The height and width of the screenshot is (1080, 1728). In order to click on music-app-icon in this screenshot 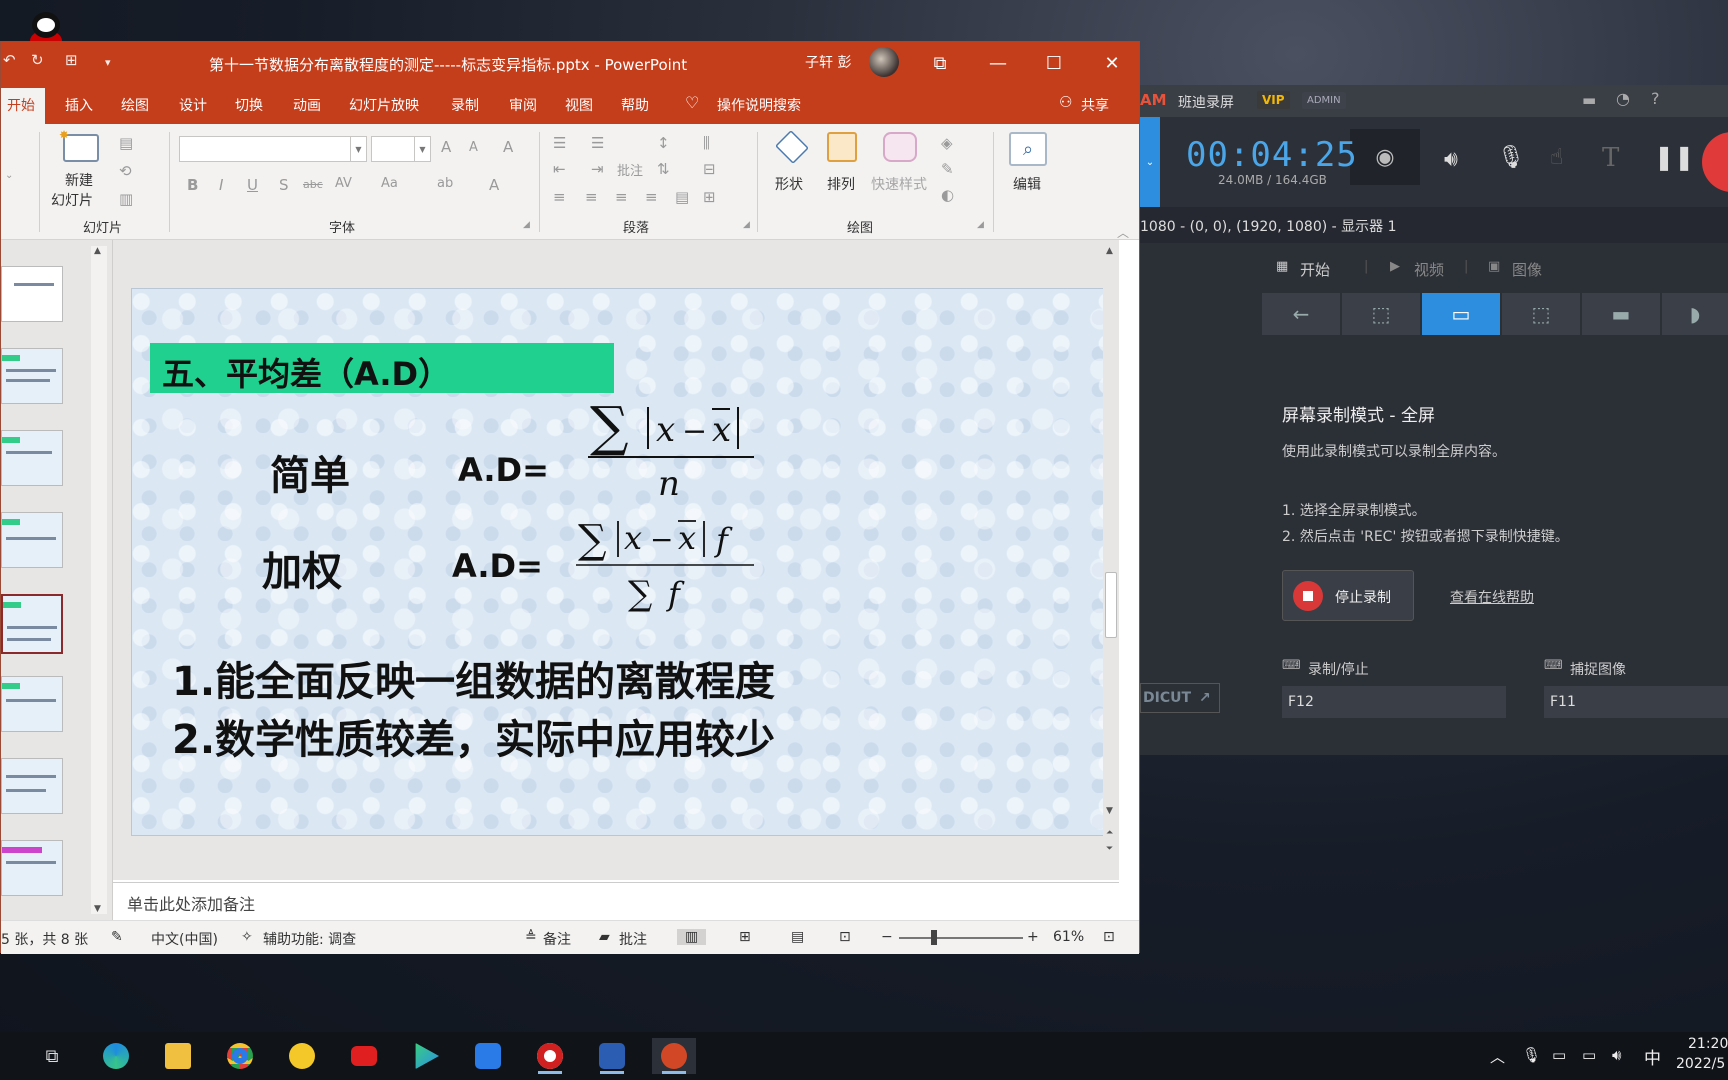, I will do `click(302, 1056)`.